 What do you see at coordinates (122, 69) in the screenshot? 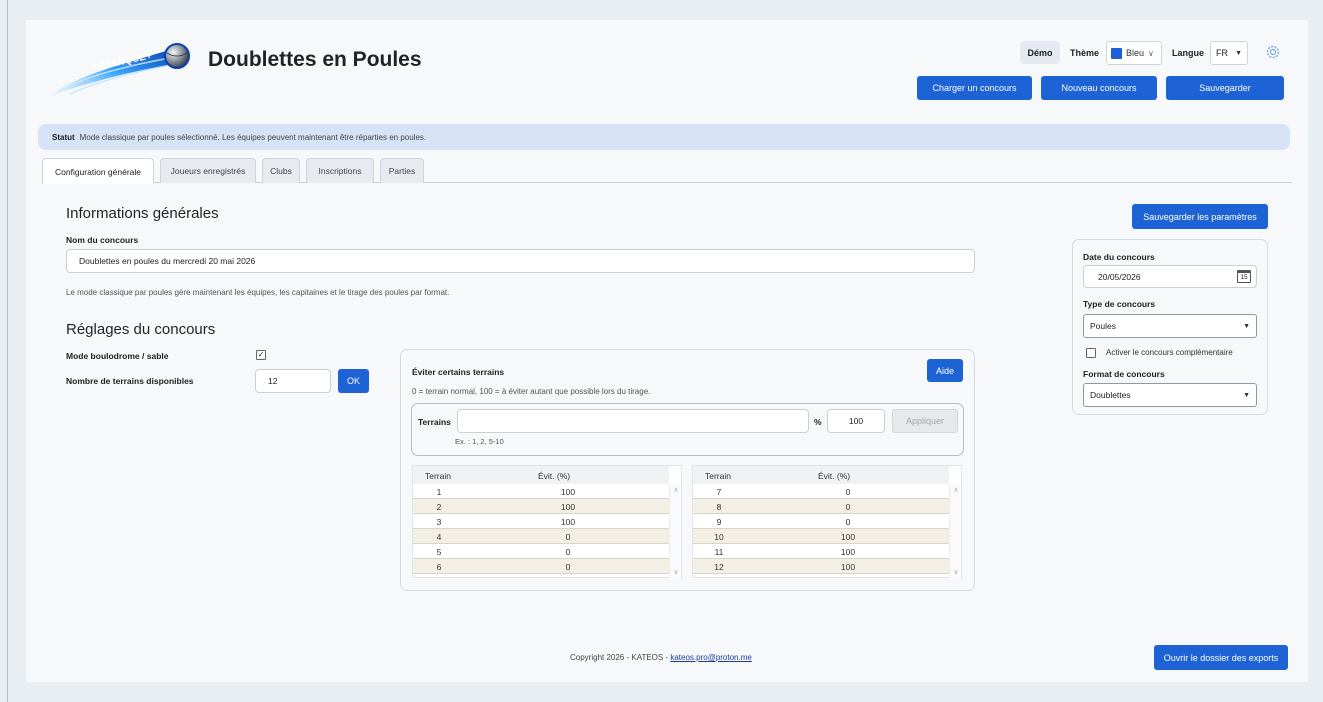
I see `petanque-logo: PÉTANQUE+` at bounding box center [122, 69].